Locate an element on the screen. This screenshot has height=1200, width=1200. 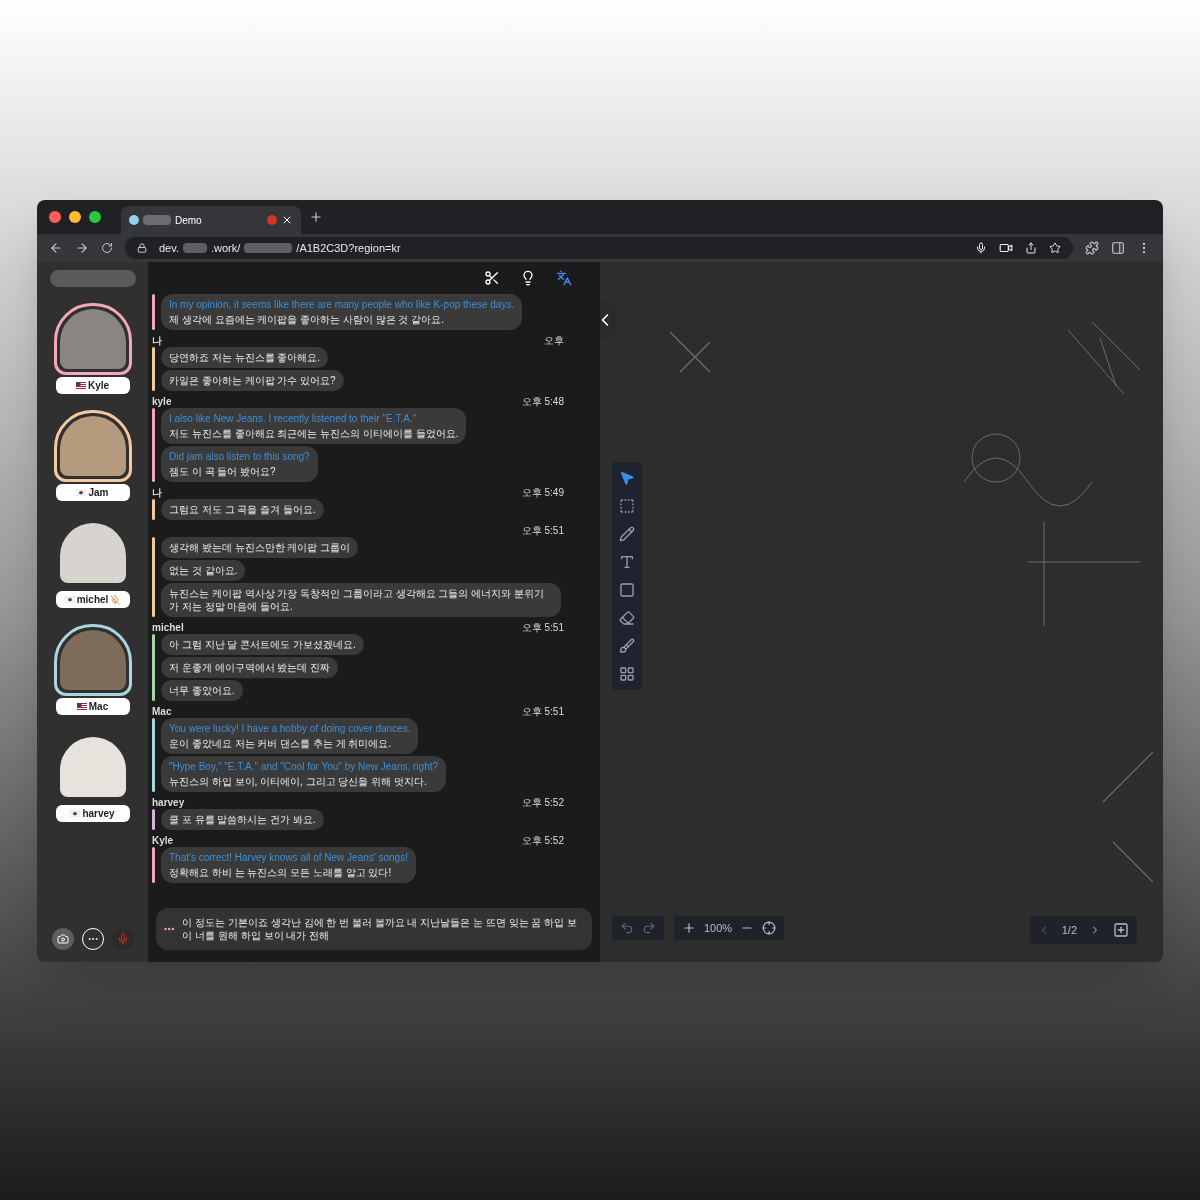
grid-tool-icon is located at coordinates (627, 674).